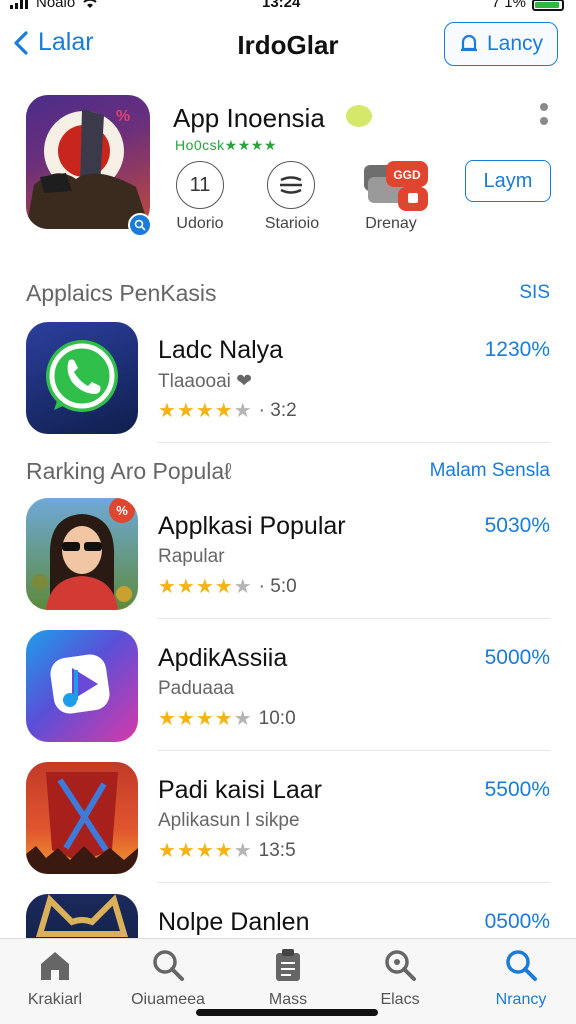 The width and height of the screenshot is (576, 1024). I want to click on more-options-icon, so click(545, 118).